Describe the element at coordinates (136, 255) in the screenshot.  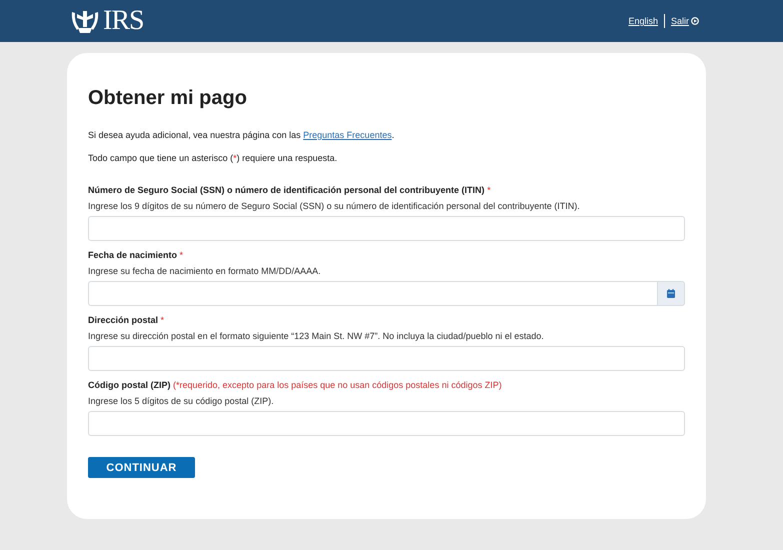
I see `field-label: Fecha de nacimiento *` at that location.